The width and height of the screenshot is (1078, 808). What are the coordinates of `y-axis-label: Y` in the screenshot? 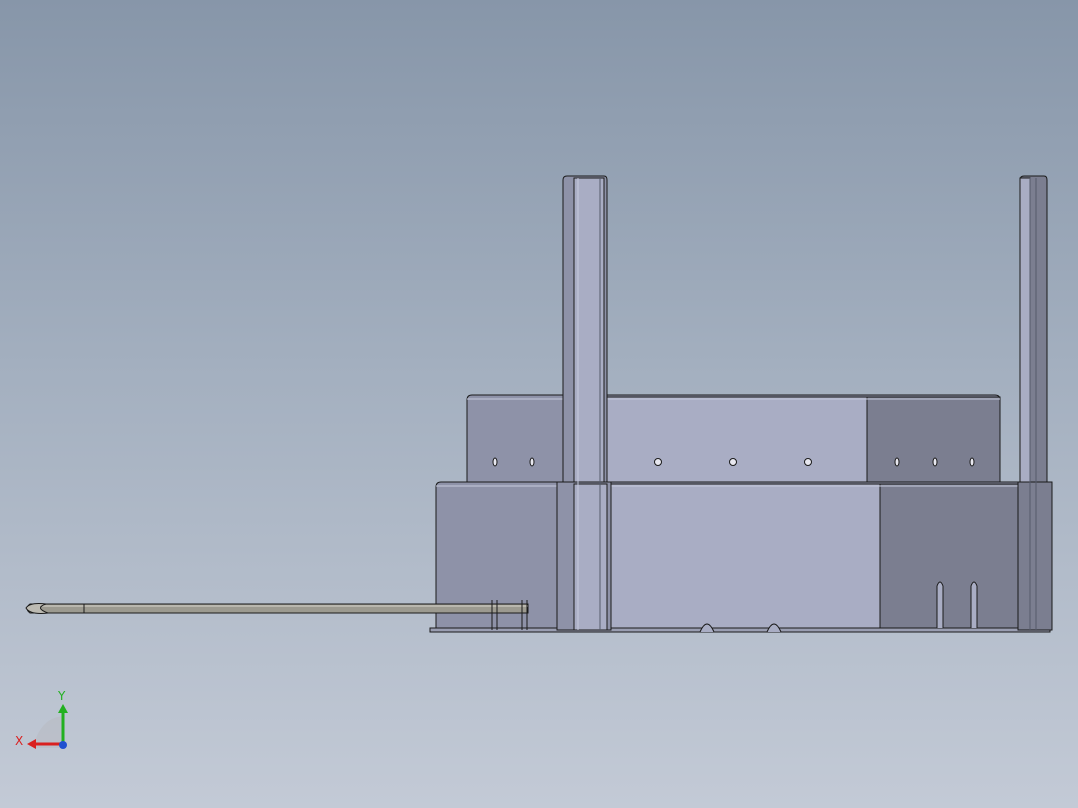 It's located at (61, 696).